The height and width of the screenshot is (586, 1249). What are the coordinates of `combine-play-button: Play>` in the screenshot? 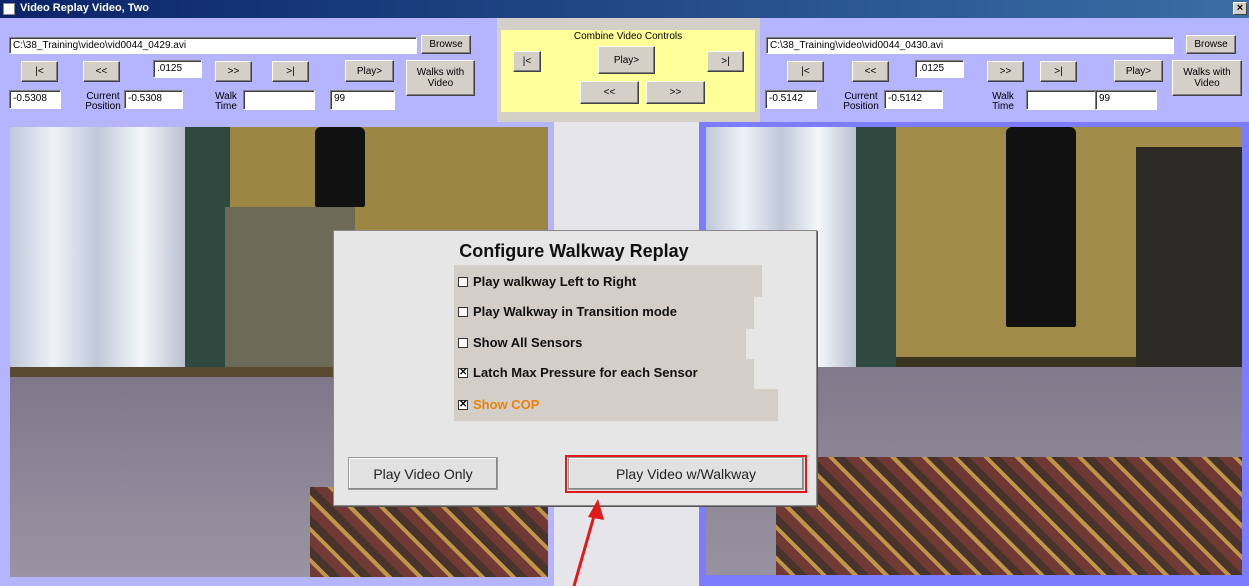 It's located at (626, 60).